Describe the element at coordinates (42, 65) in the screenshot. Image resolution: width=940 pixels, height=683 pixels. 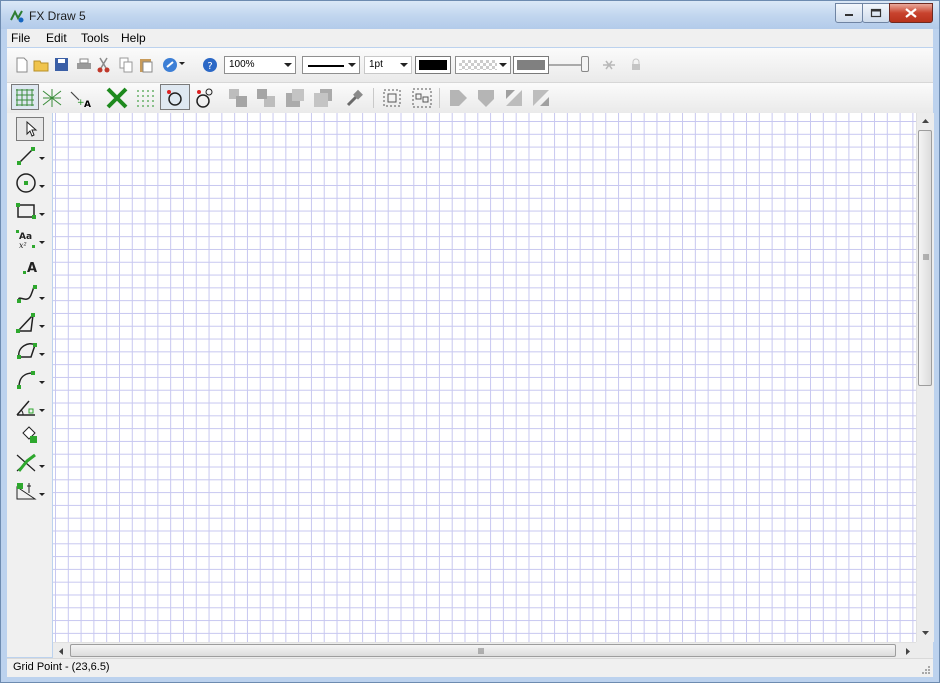
I see `open-folder-icon` at that location.